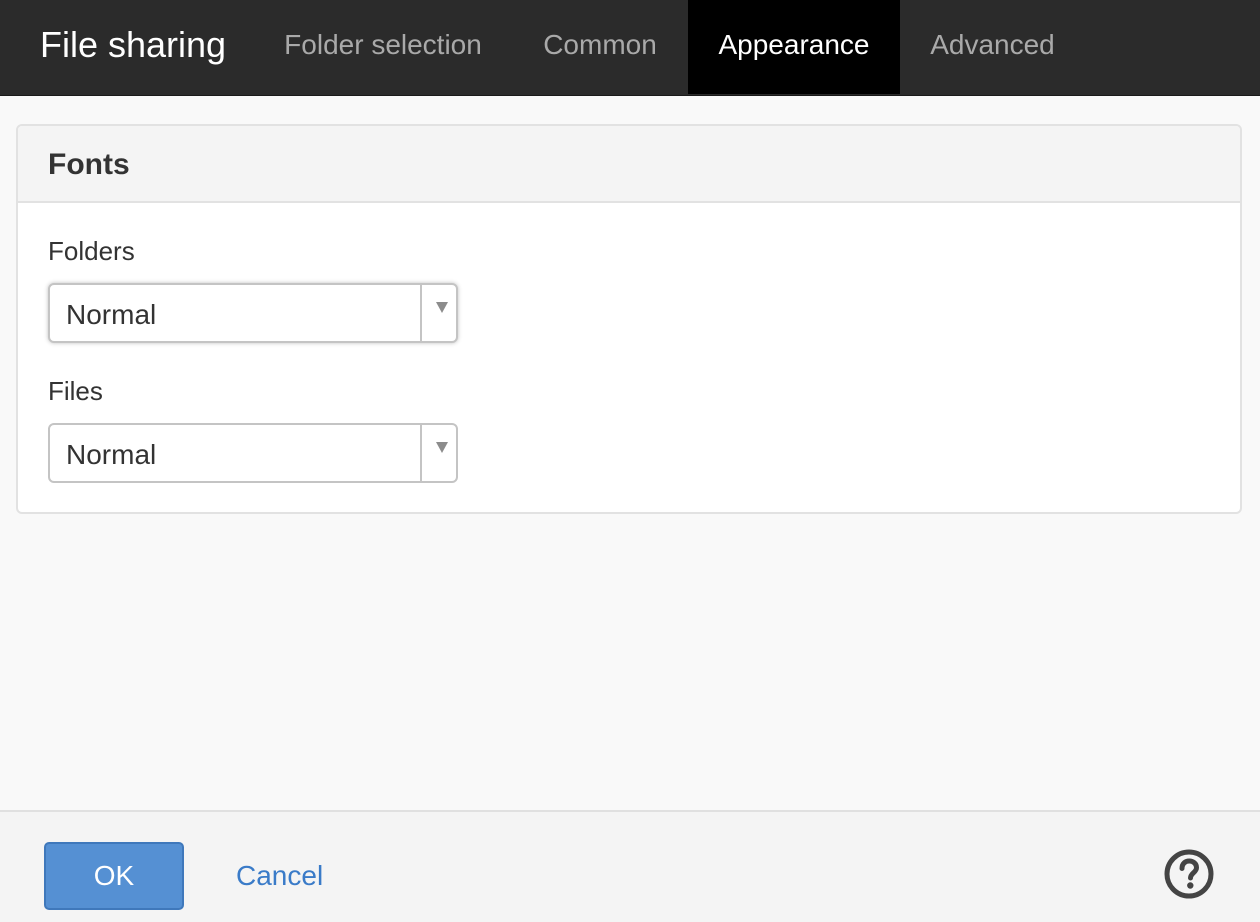  Describe the element at coordinates (1189, 874) in the screenshot. I see `question-circle-icon` at that location.